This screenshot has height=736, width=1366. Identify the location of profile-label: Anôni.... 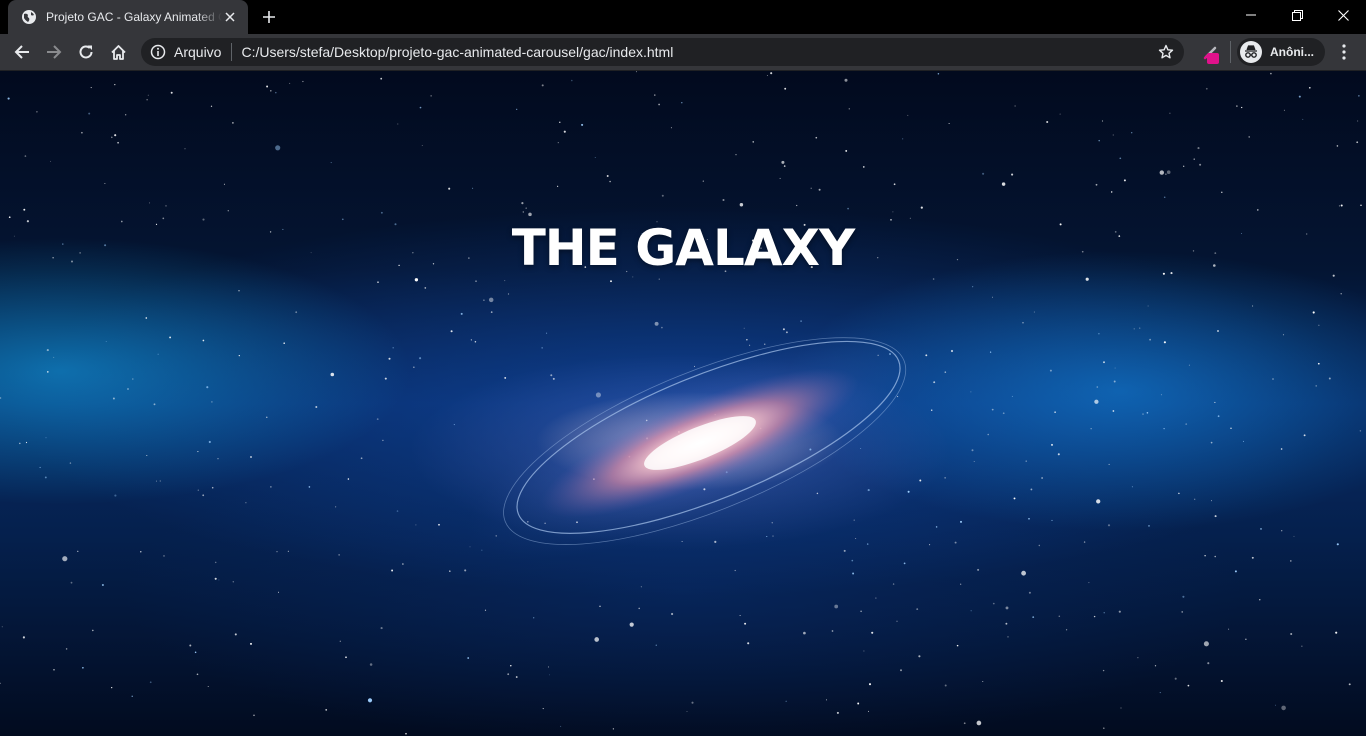
(1292, 52).